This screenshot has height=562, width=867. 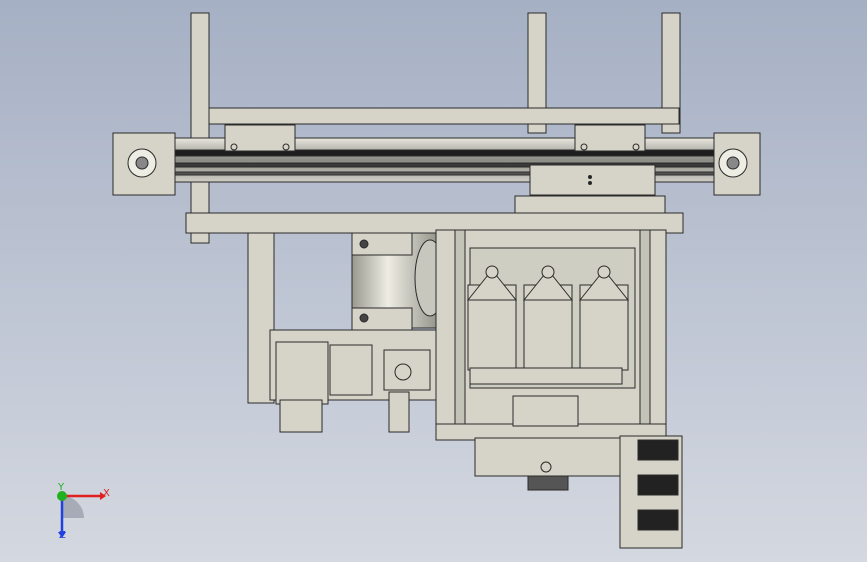 I want to click on slider-block, so click(x=592, y=180).